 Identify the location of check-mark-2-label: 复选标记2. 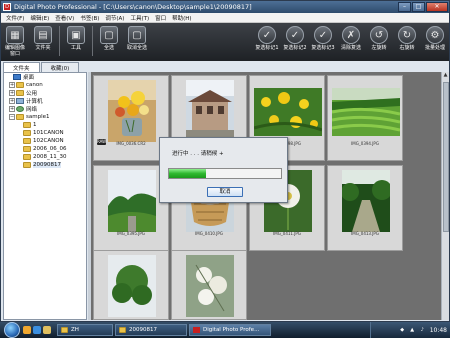
(295, 48).